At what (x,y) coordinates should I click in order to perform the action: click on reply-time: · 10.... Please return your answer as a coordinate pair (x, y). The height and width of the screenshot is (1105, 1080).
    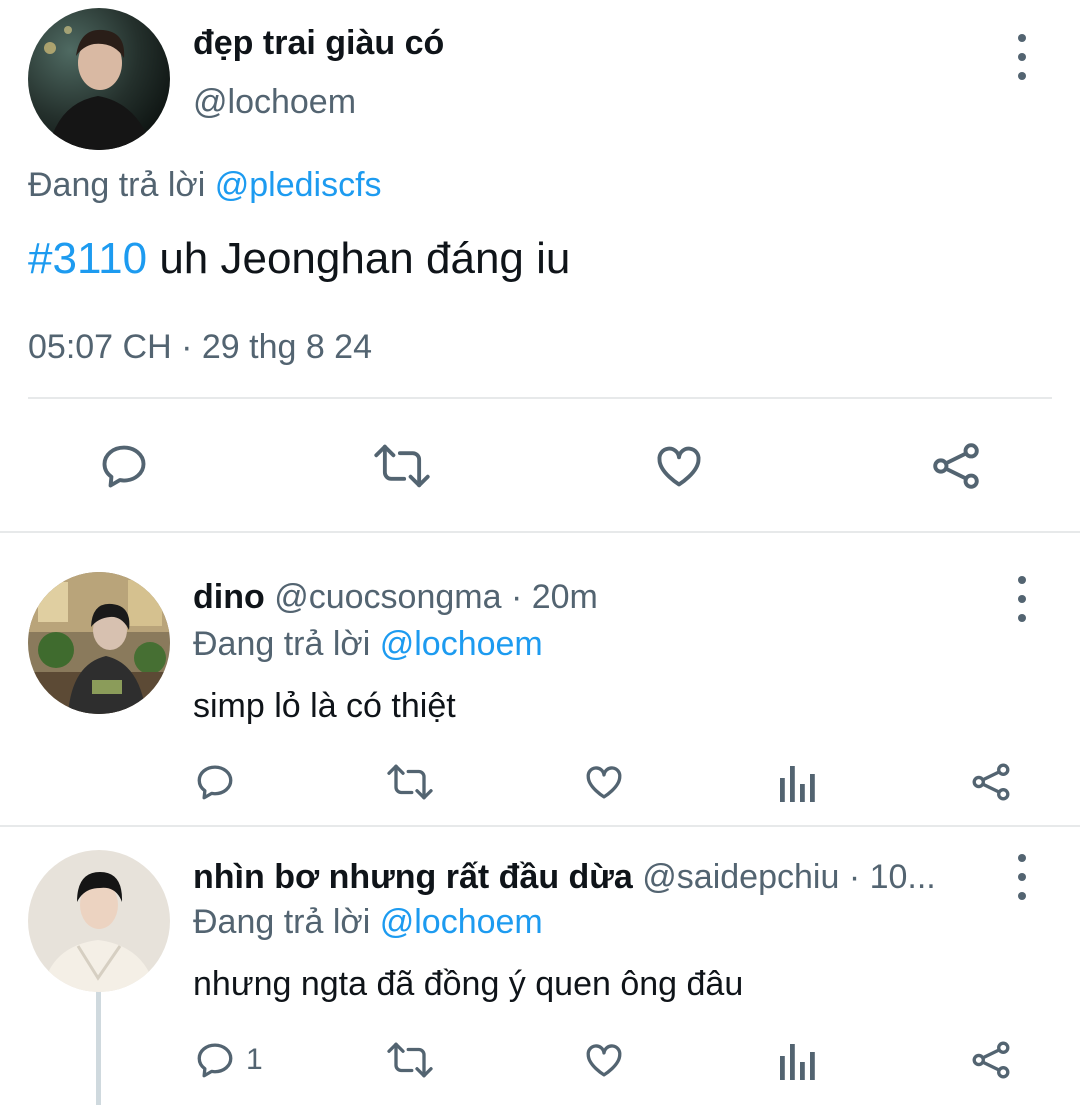
    Looking at the image, I should click on (892, 877).